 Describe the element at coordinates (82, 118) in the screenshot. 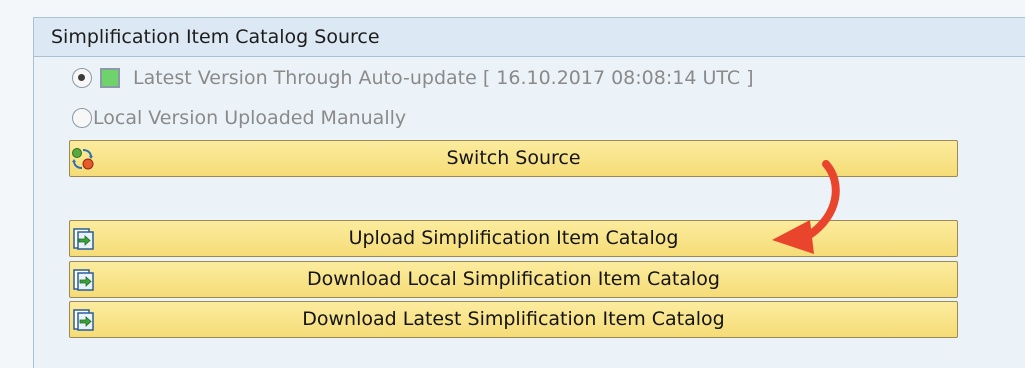

I see `radio-local-version` at that location.